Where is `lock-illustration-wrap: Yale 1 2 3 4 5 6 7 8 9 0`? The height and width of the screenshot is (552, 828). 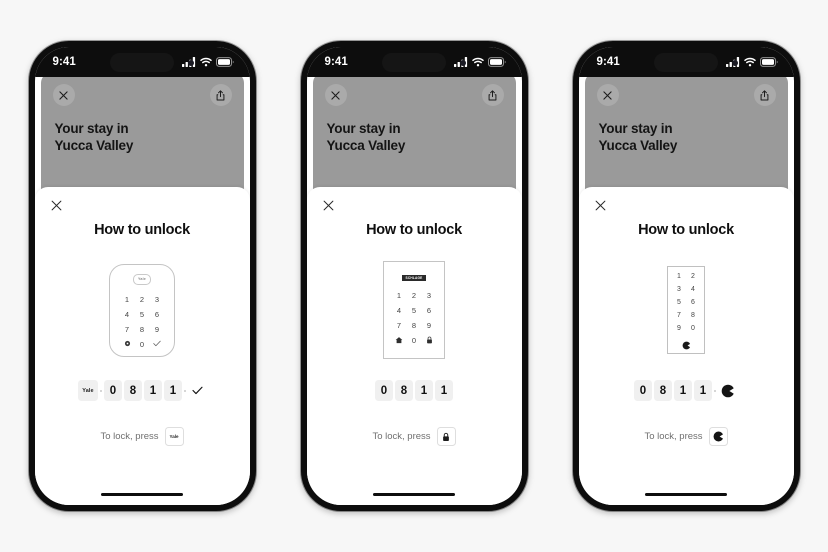 lock-illustration-wrap: Yale 1 2 3 4 5 6 7 8 9 0 is located at coordinates (142, 310).